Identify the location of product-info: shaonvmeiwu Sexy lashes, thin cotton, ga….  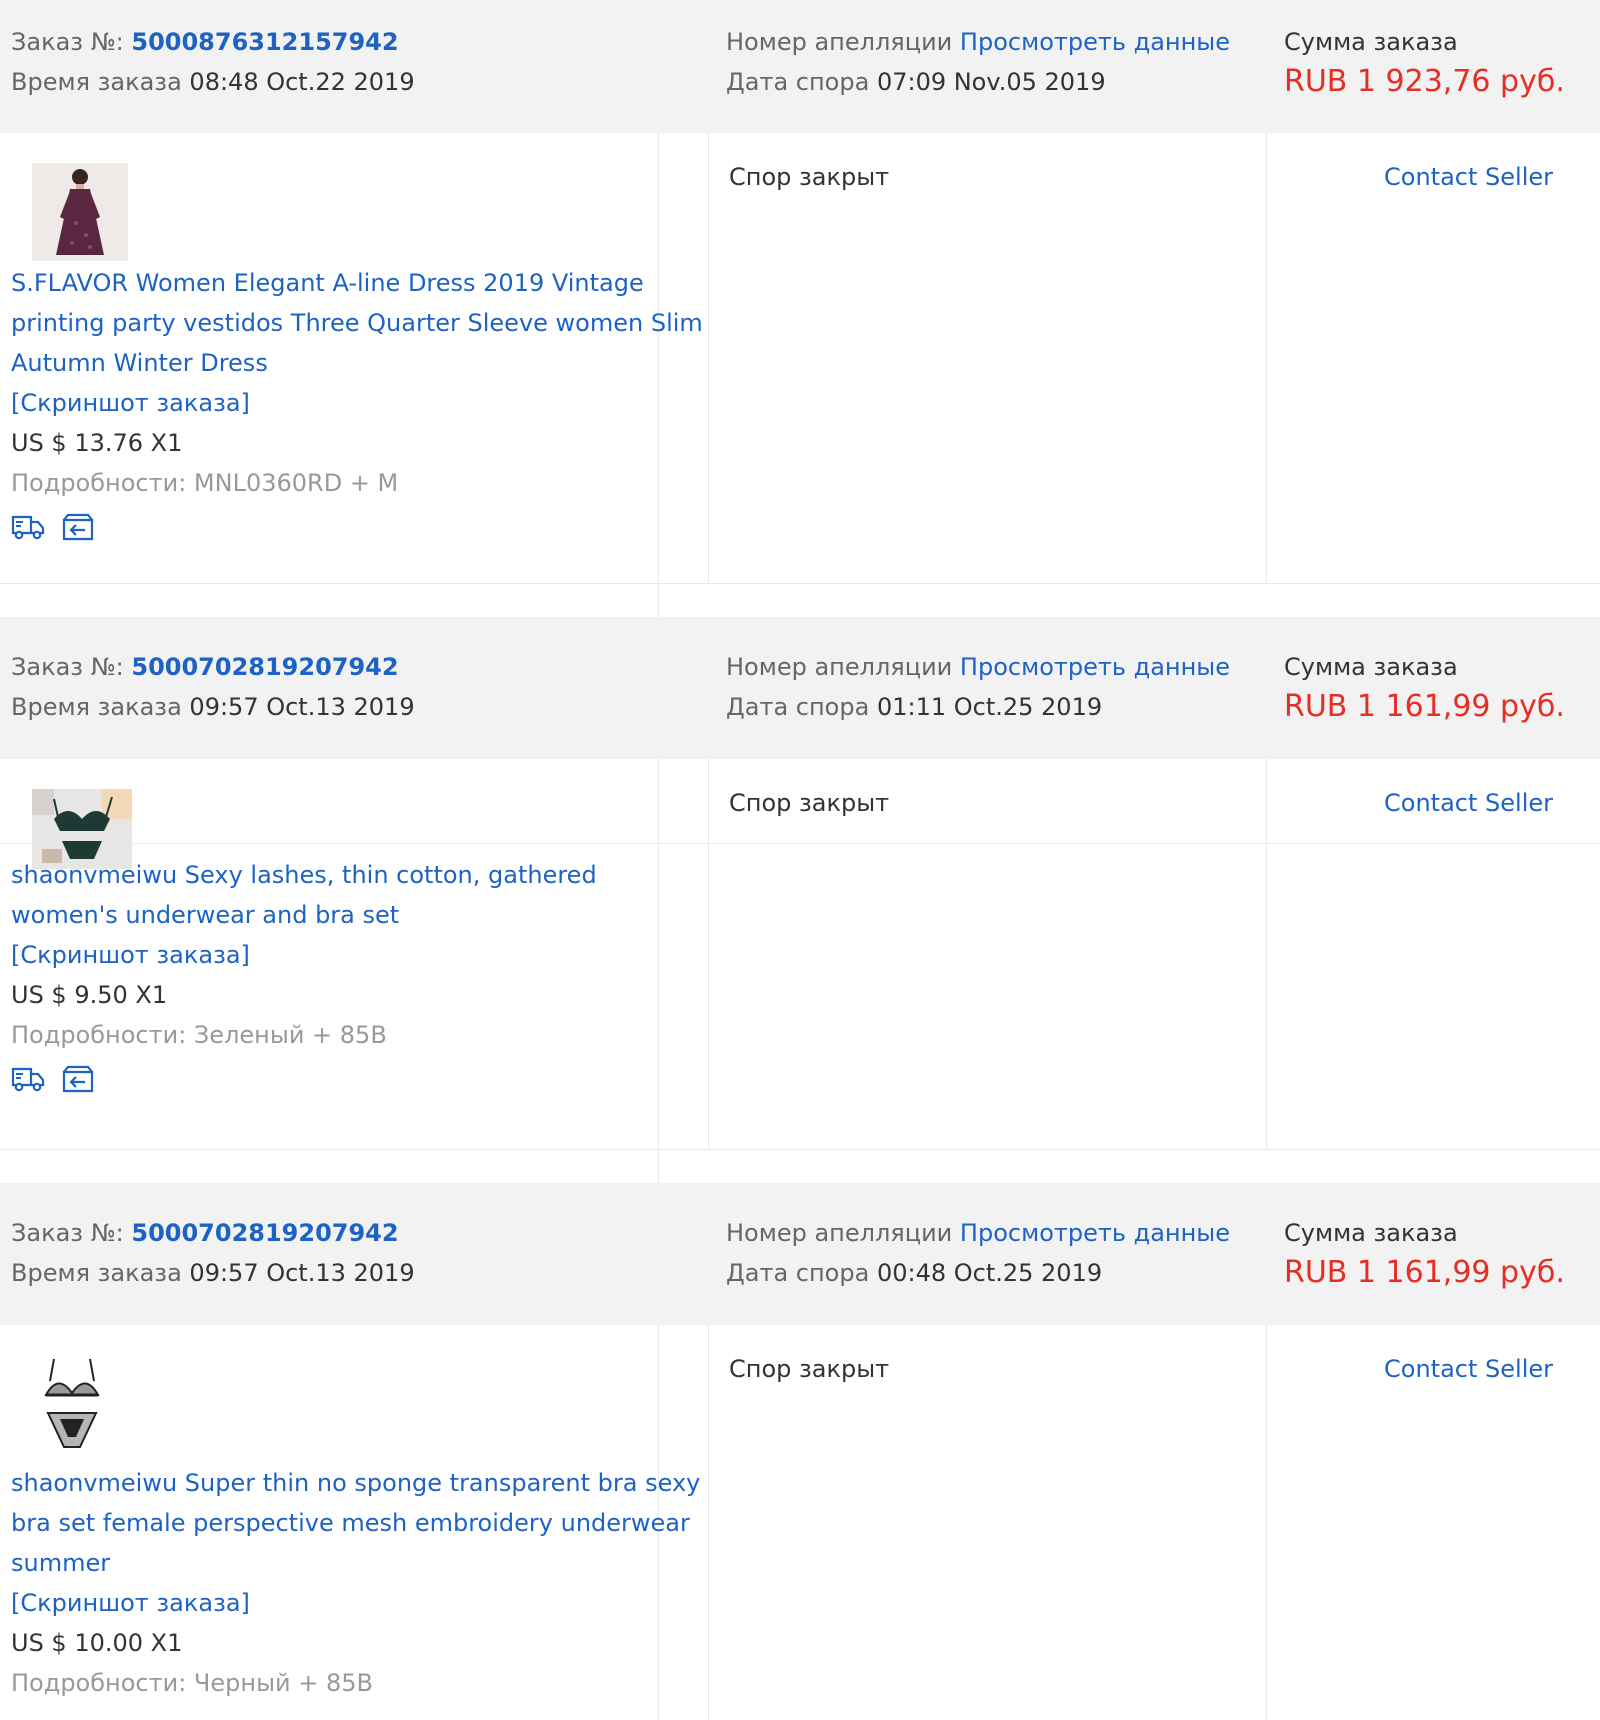
(361, 976).